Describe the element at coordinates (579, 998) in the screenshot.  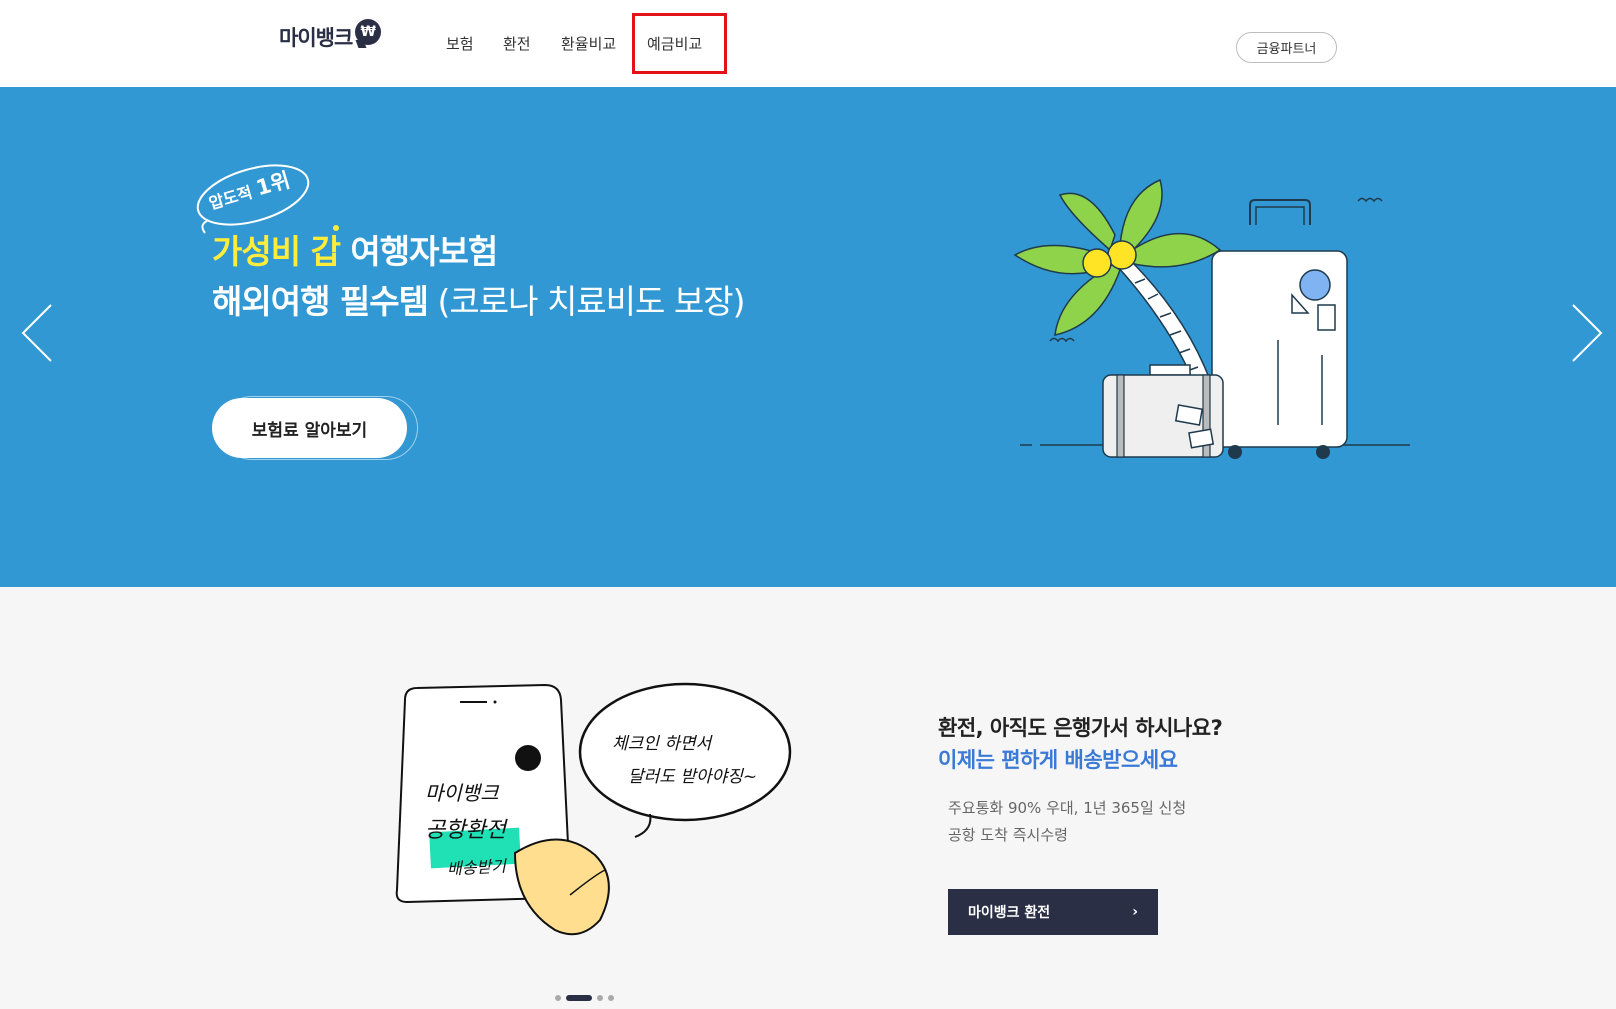
I see `pagination-dot-active` at that location.